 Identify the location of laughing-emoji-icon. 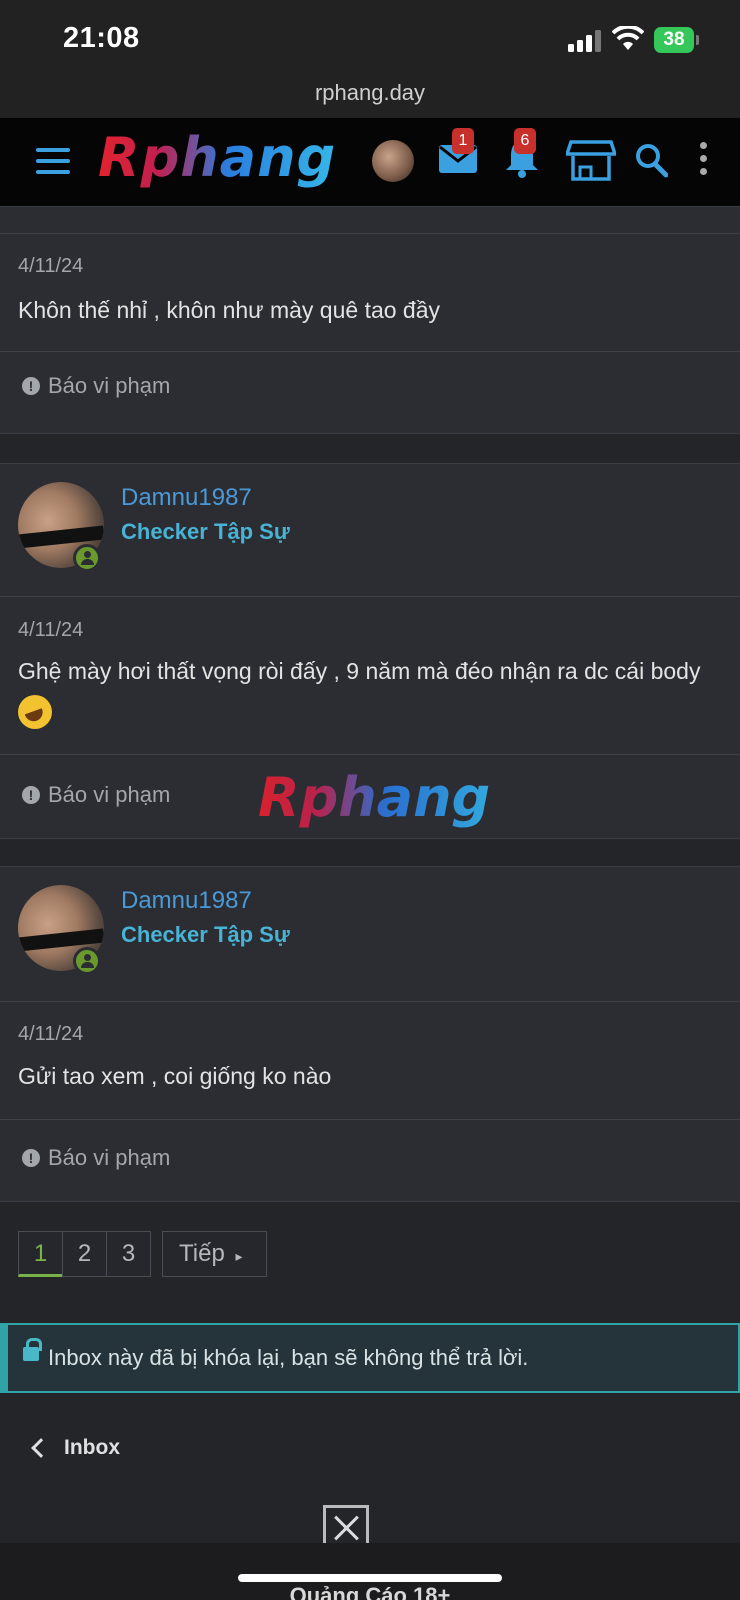
(35, 711).